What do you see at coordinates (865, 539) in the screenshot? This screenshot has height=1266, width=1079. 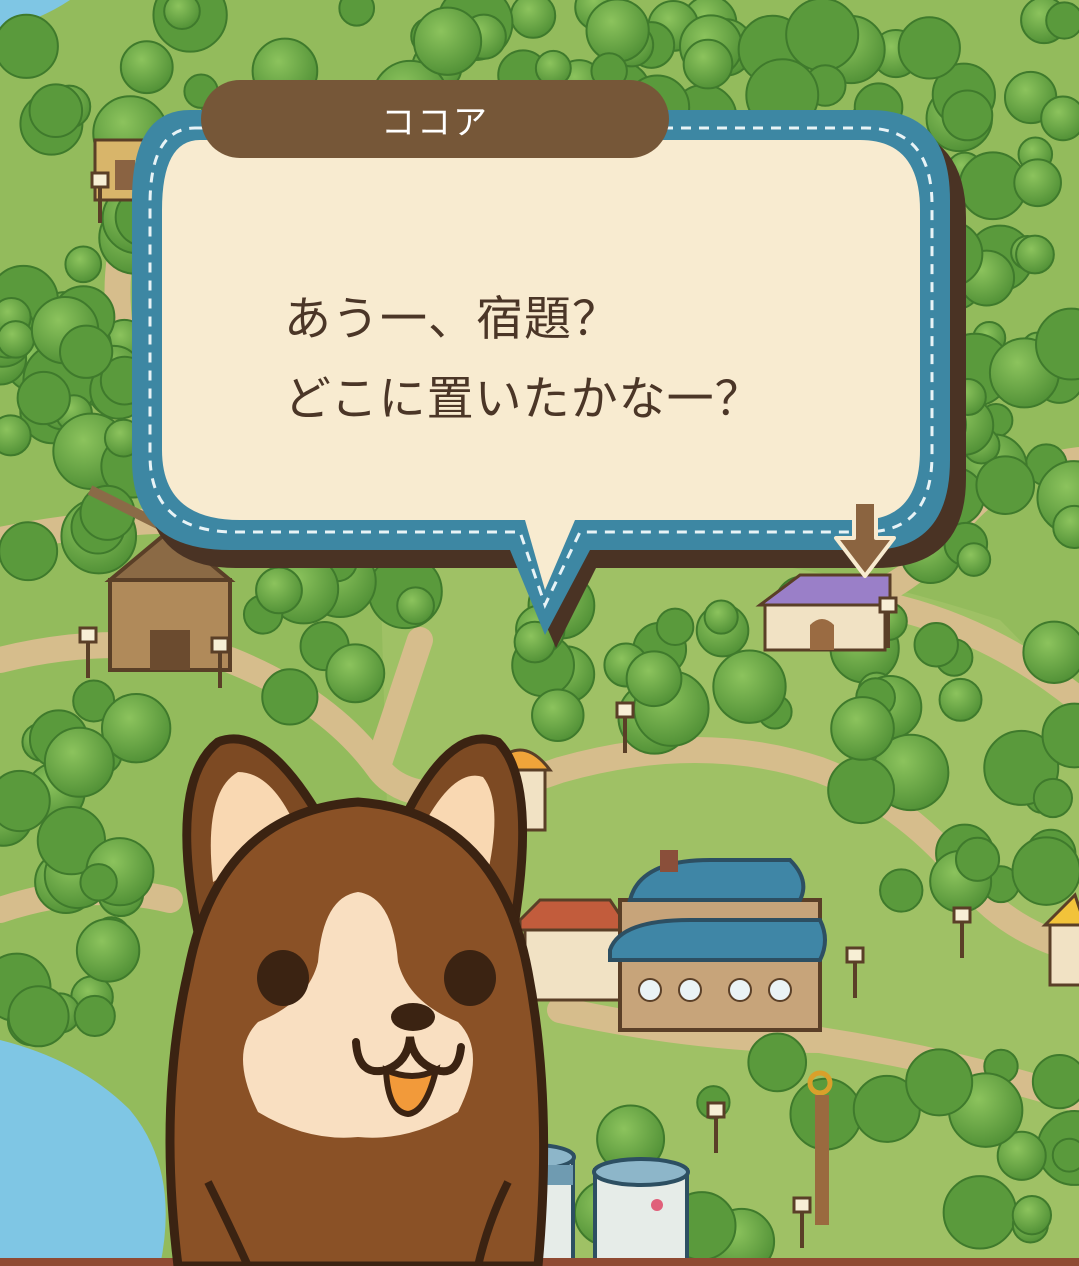 I see `next-arrow-icon` at bounding box center [865, 539].